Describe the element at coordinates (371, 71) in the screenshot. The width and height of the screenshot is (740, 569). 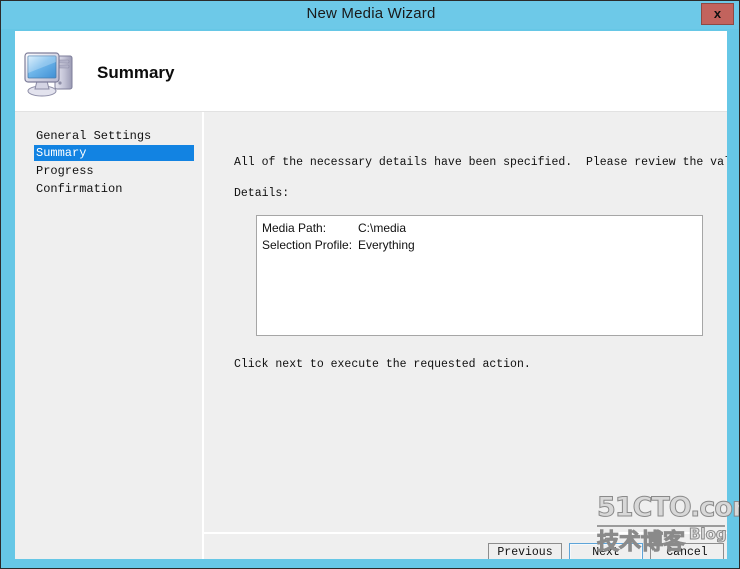
I see `wizard-header: Summary` at that location.